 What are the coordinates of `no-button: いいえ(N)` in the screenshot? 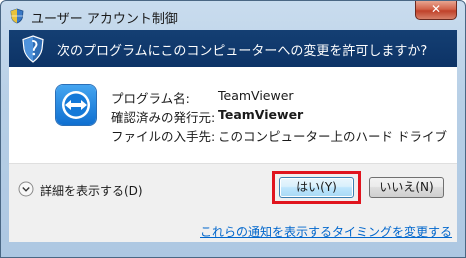 It's located at (406, 187).